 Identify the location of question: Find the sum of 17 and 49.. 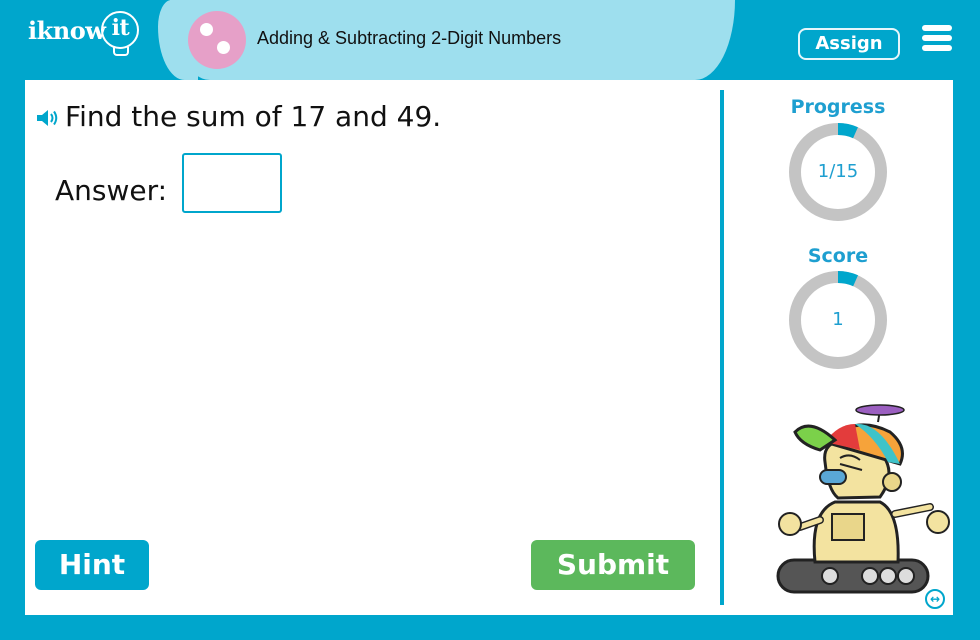
(238, 116).